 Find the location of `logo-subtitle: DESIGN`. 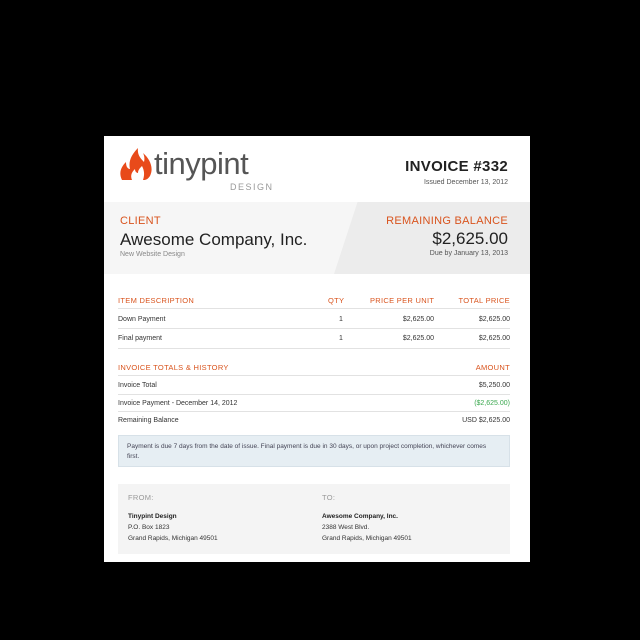

logo-subtitle: DESIGN is located at coordinates (252, 187).